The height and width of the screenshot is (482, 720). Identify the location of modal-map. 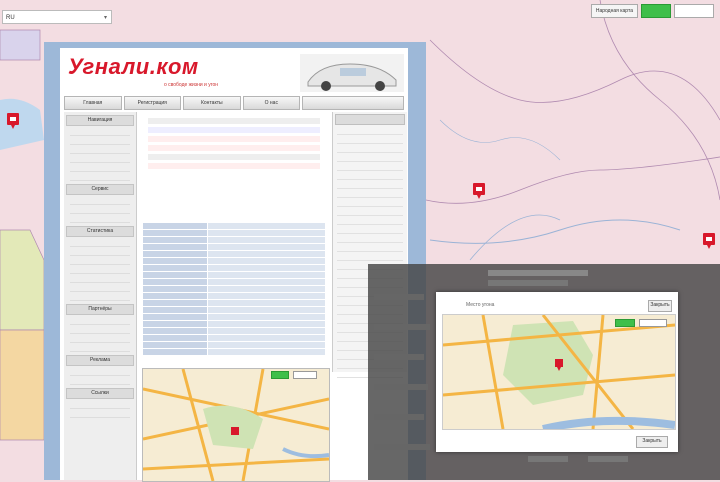
(559, 372).